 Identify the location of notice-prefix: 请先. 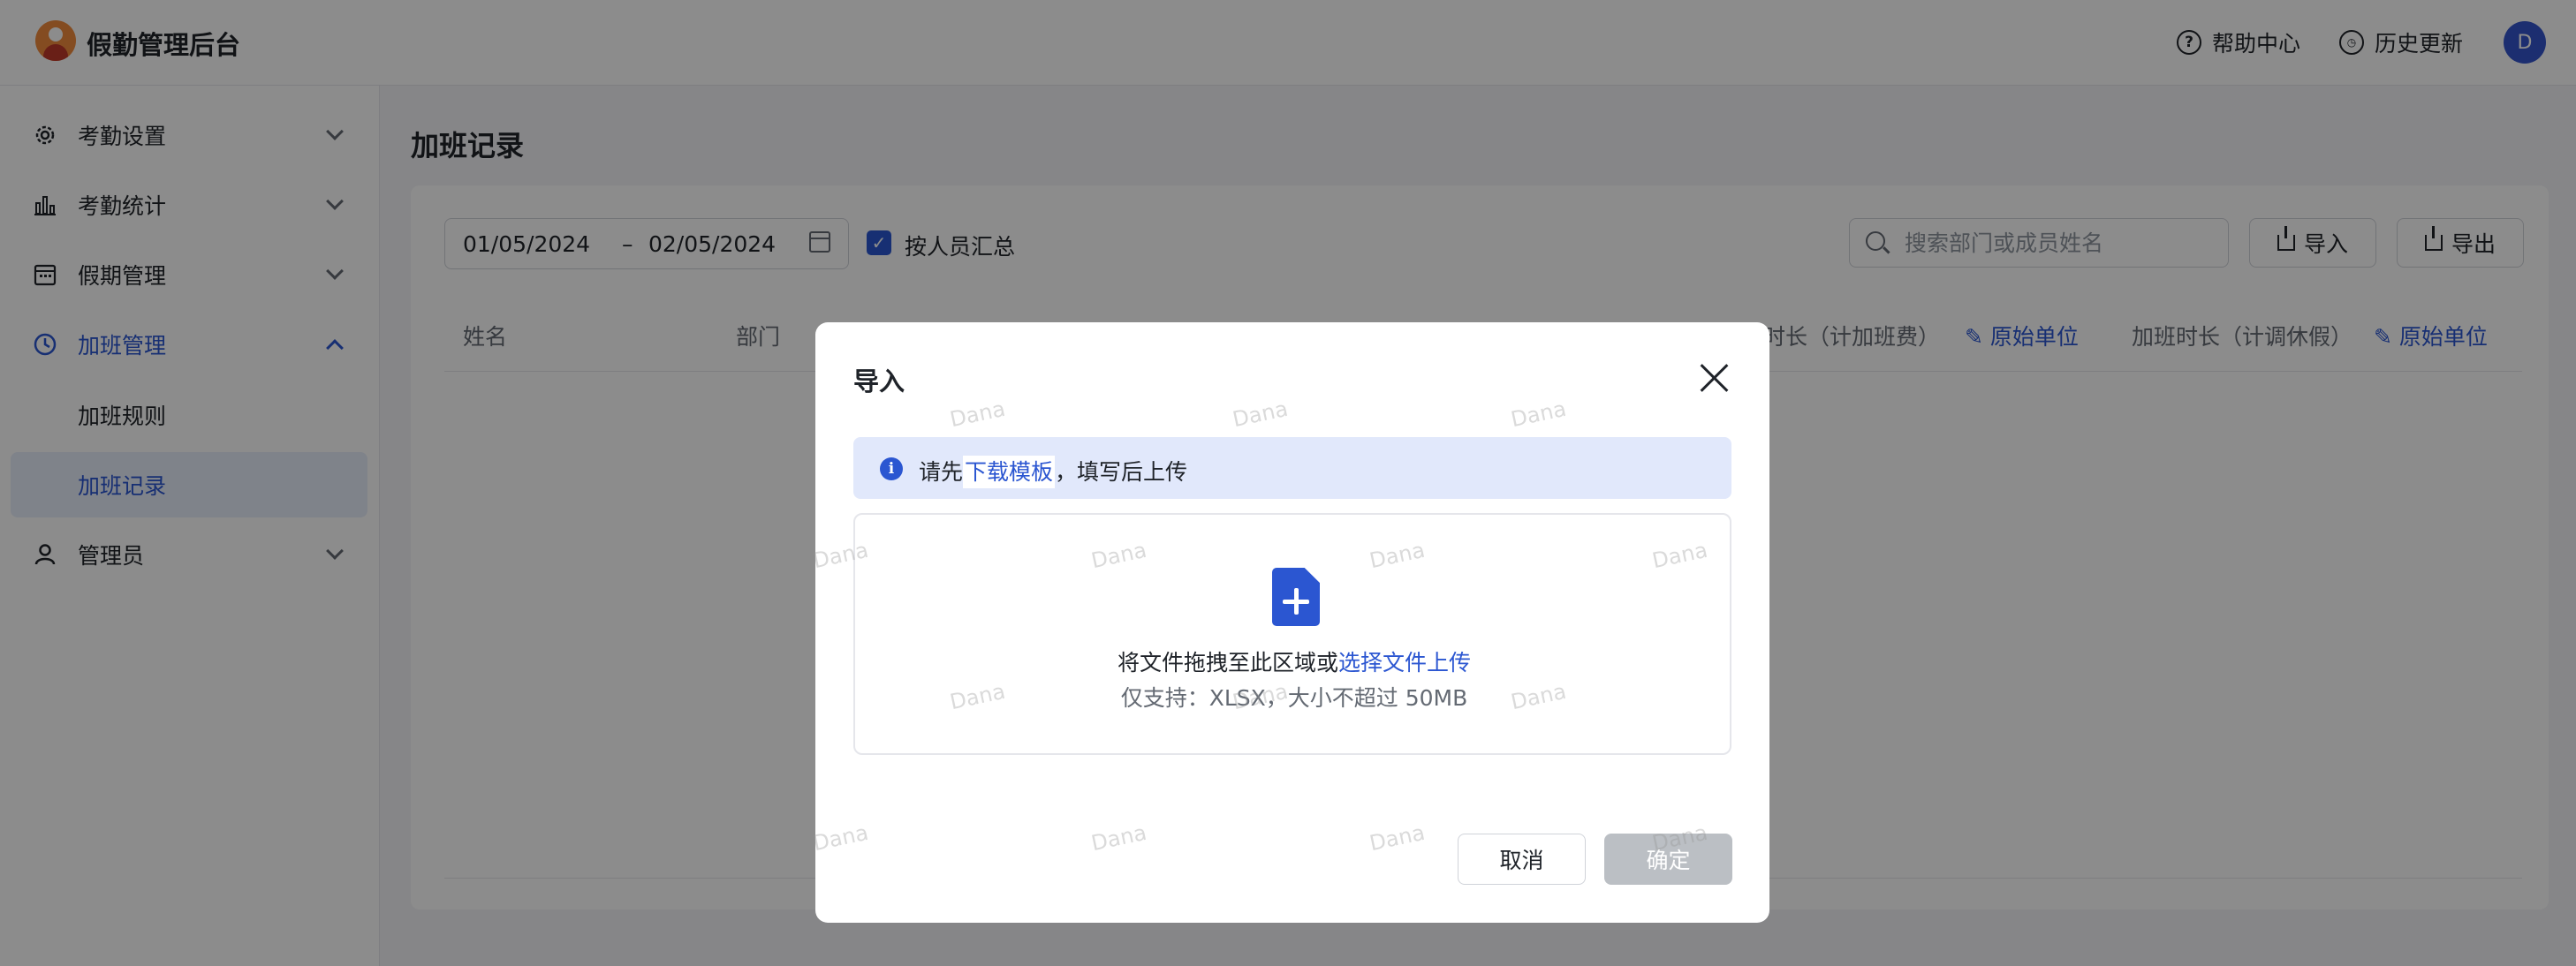
(942, 472).